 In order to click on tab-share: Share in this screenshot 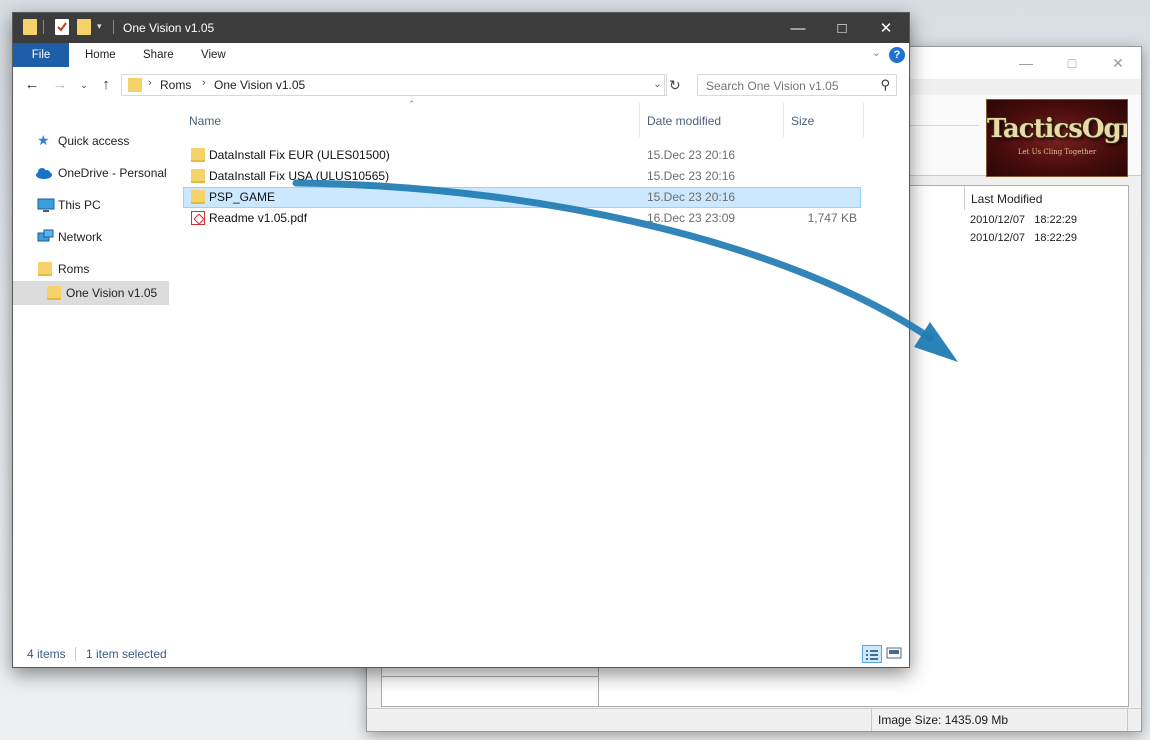, I will do `click(158, 55)`.